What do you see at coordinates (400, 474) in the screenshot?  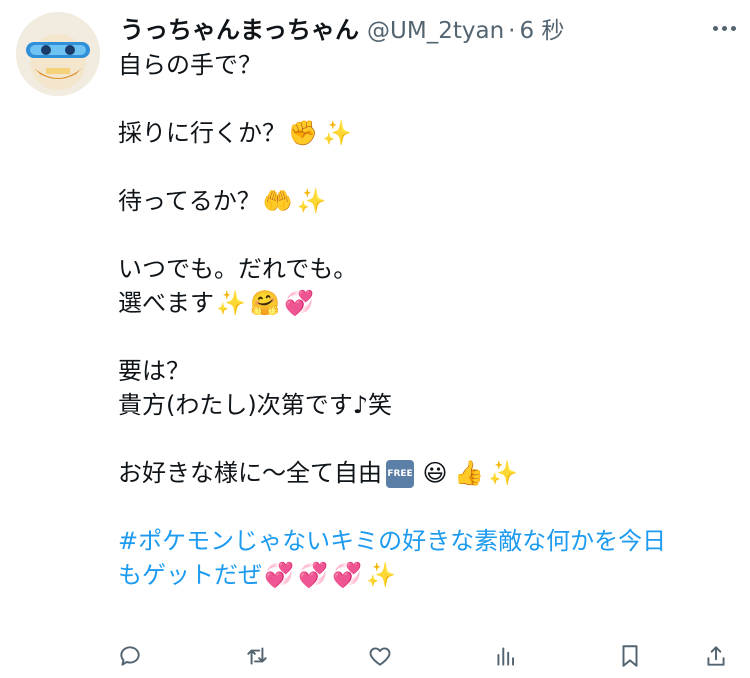 I see `free-button-emoji: FREE` at bounding box center [400, 474].